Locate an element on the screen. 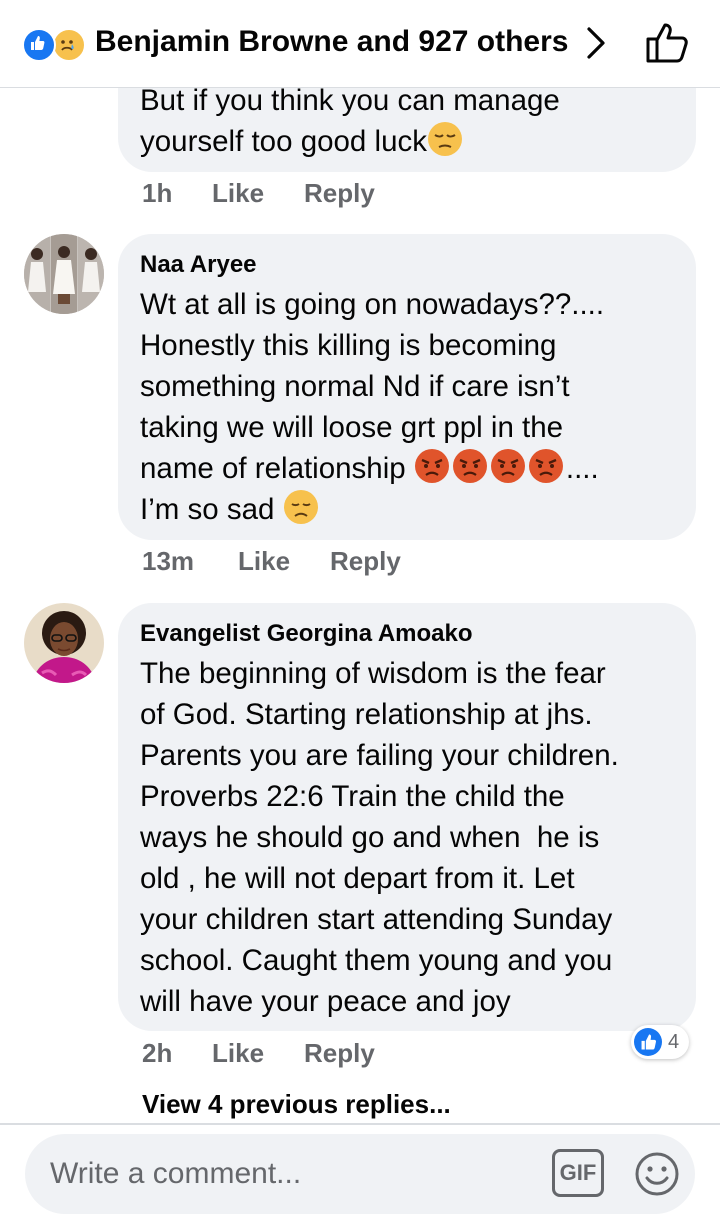 The image size is (720, 1226). reactions-header: Benjamin Browne and 927 others is located at coordinates (360, 44).